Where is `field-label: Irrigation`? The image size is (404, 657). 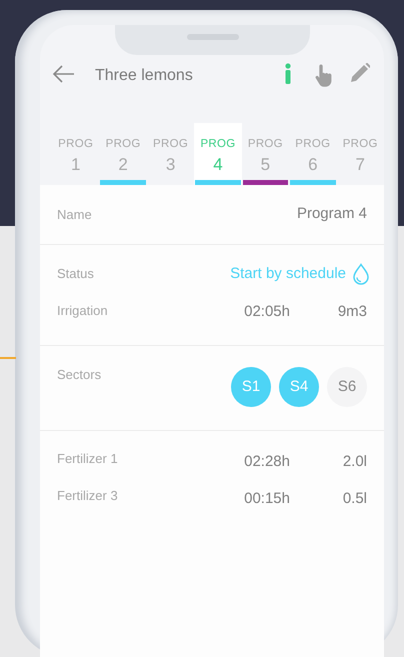 field-label: Irrigation is located at coordinates (82, 311).